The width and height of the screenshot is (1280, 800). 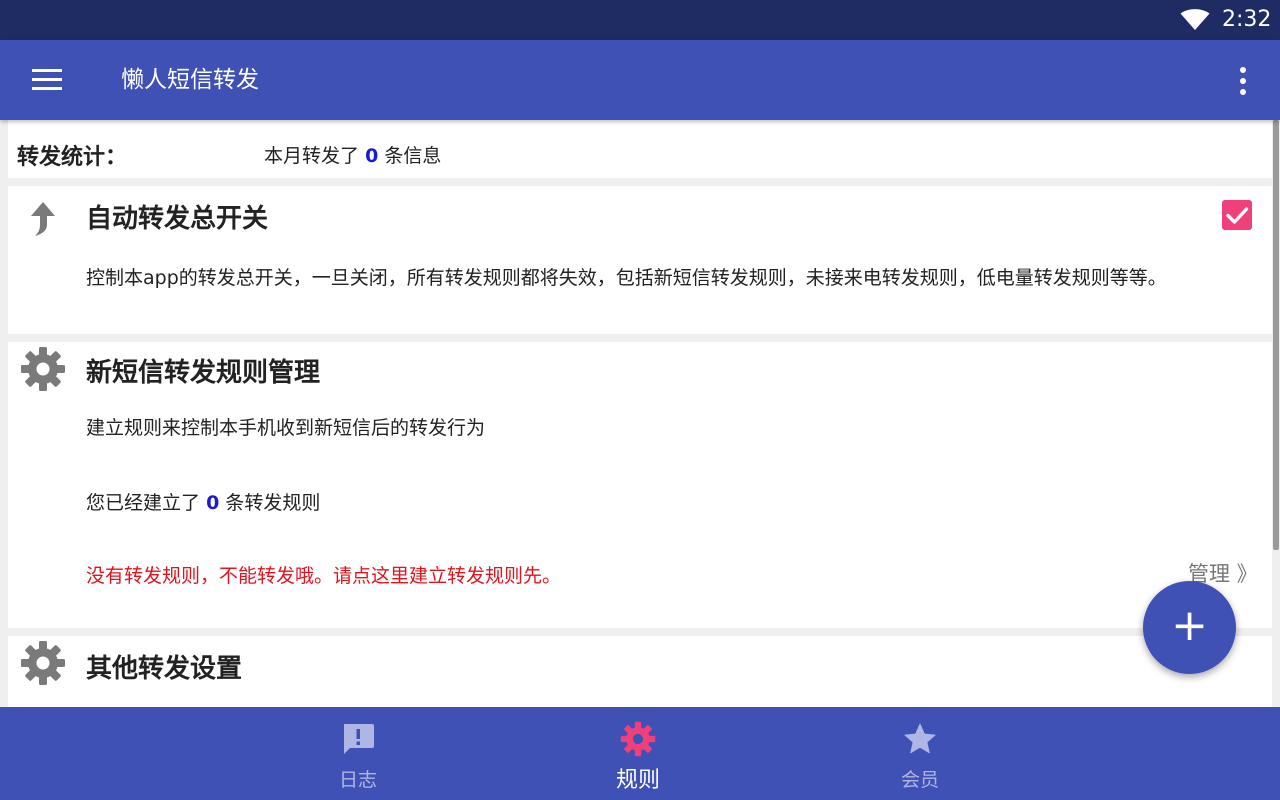 I want to click on add-rule-button: +, so click(x=1189, y=627).